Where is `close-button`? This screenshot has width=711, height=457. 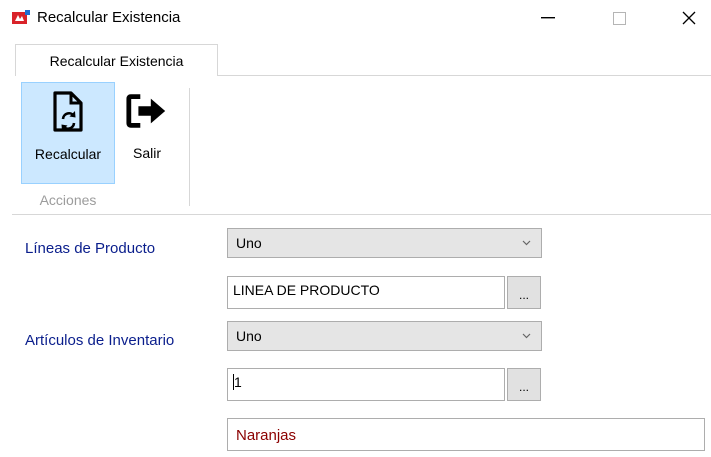 close-button is located at coordinates (688, 18).